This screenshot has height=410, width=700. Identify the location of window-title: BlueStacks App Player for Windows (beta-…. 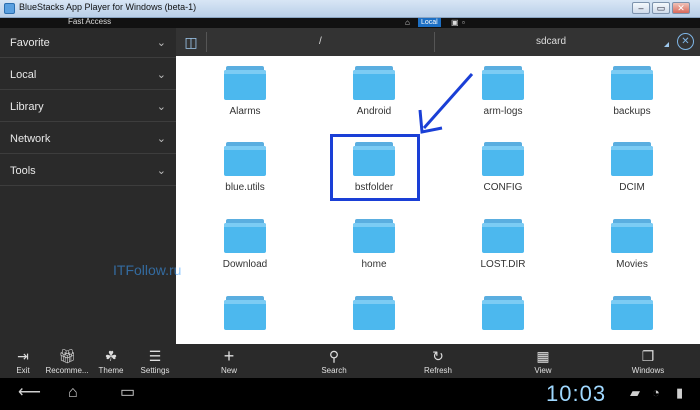
(108, 7).